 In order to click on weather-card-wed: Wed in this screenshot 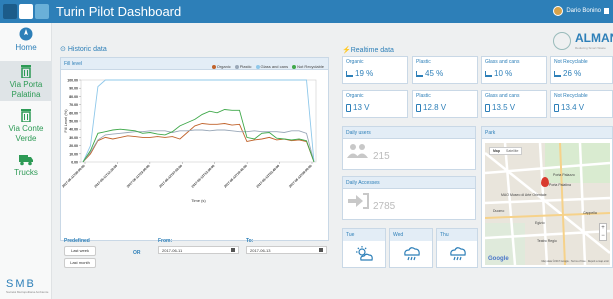, I will do `click(411, 248)`.